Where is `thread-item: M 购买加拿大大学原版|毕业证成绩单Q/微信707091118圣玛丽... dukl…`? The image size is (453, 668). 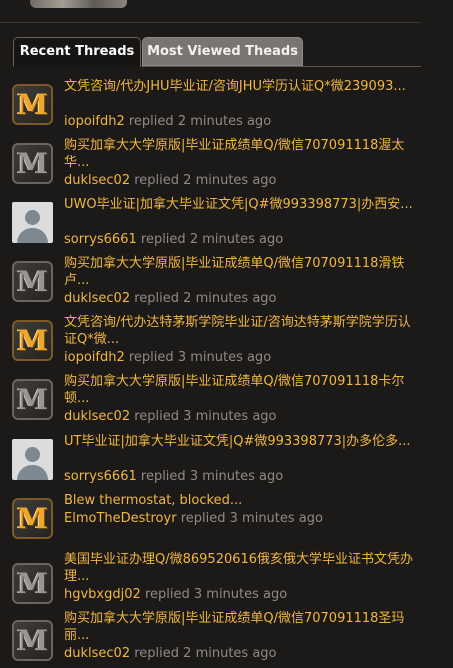
thread-item: M 购买加拿大大学原版|毕业证成绩单Q/微信707091118圣玛丽... dukl… is located at coordinates (226, 639).